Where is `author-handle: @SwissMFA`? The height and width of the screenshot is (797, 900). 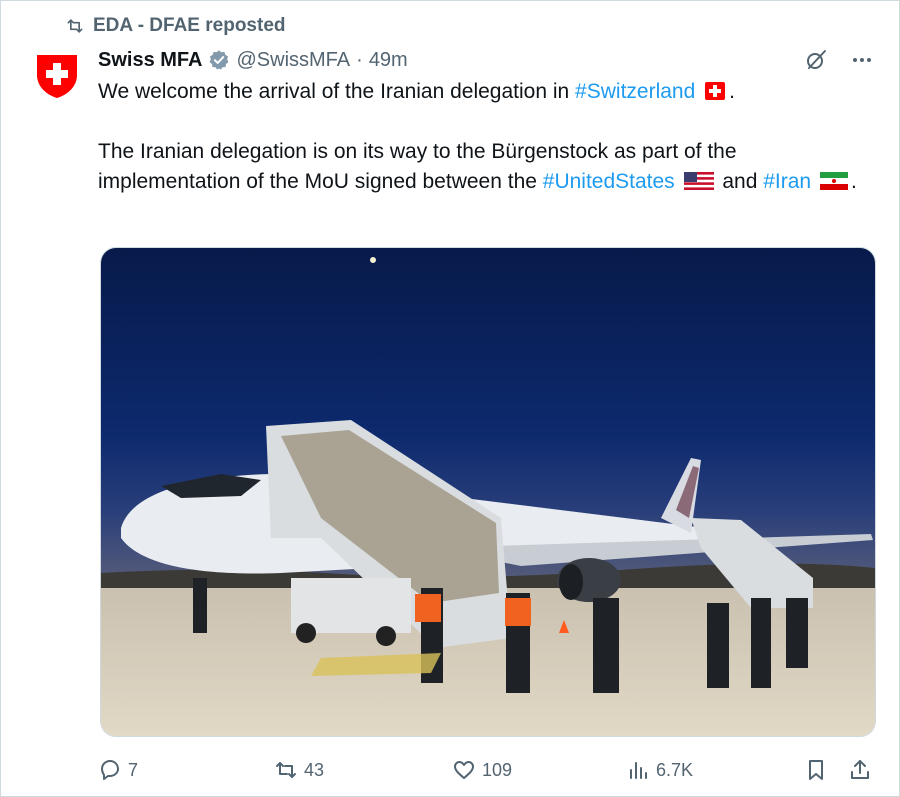 author-handle: @SwissMFA is located at coordinates (293, 60).